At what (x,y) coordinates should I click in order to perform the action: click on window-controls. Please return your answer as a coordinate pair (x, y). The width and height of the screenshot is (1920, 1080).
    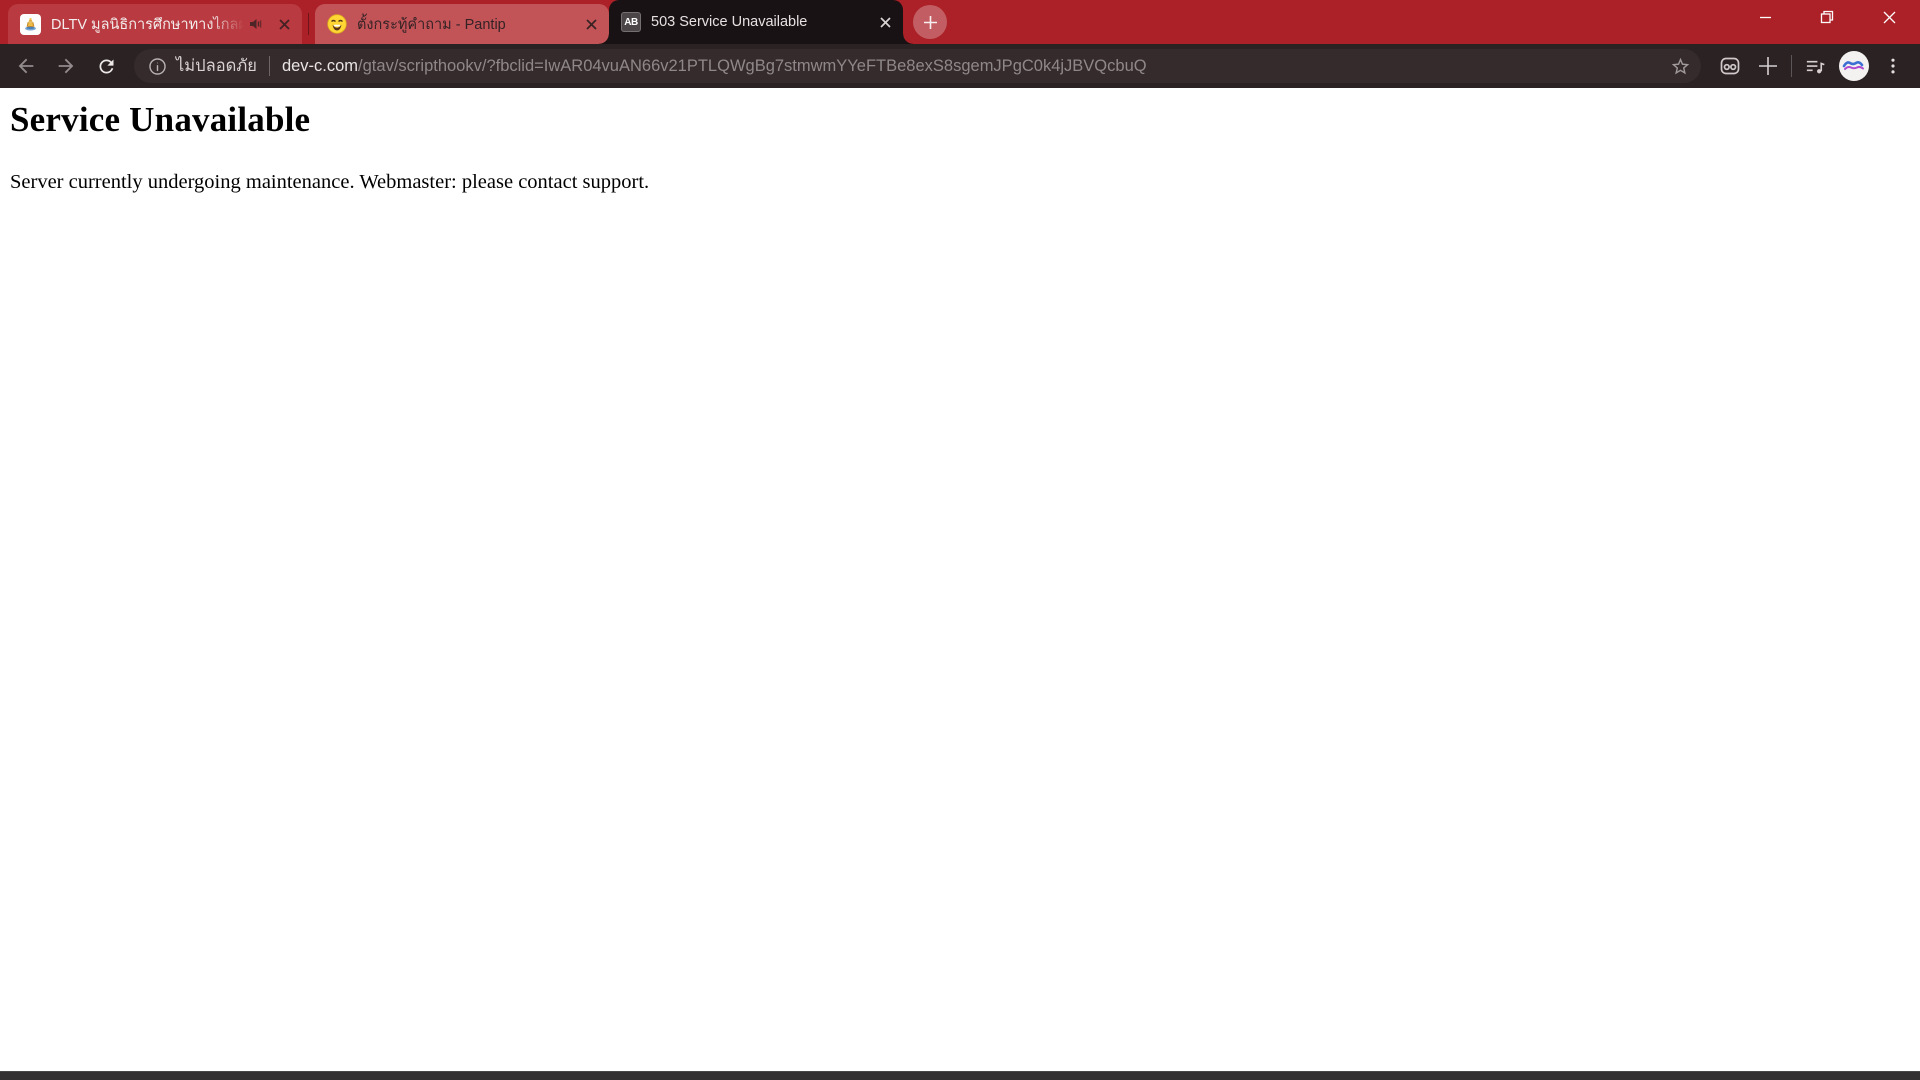
    Looking at the image, I should click on (1827, 22).